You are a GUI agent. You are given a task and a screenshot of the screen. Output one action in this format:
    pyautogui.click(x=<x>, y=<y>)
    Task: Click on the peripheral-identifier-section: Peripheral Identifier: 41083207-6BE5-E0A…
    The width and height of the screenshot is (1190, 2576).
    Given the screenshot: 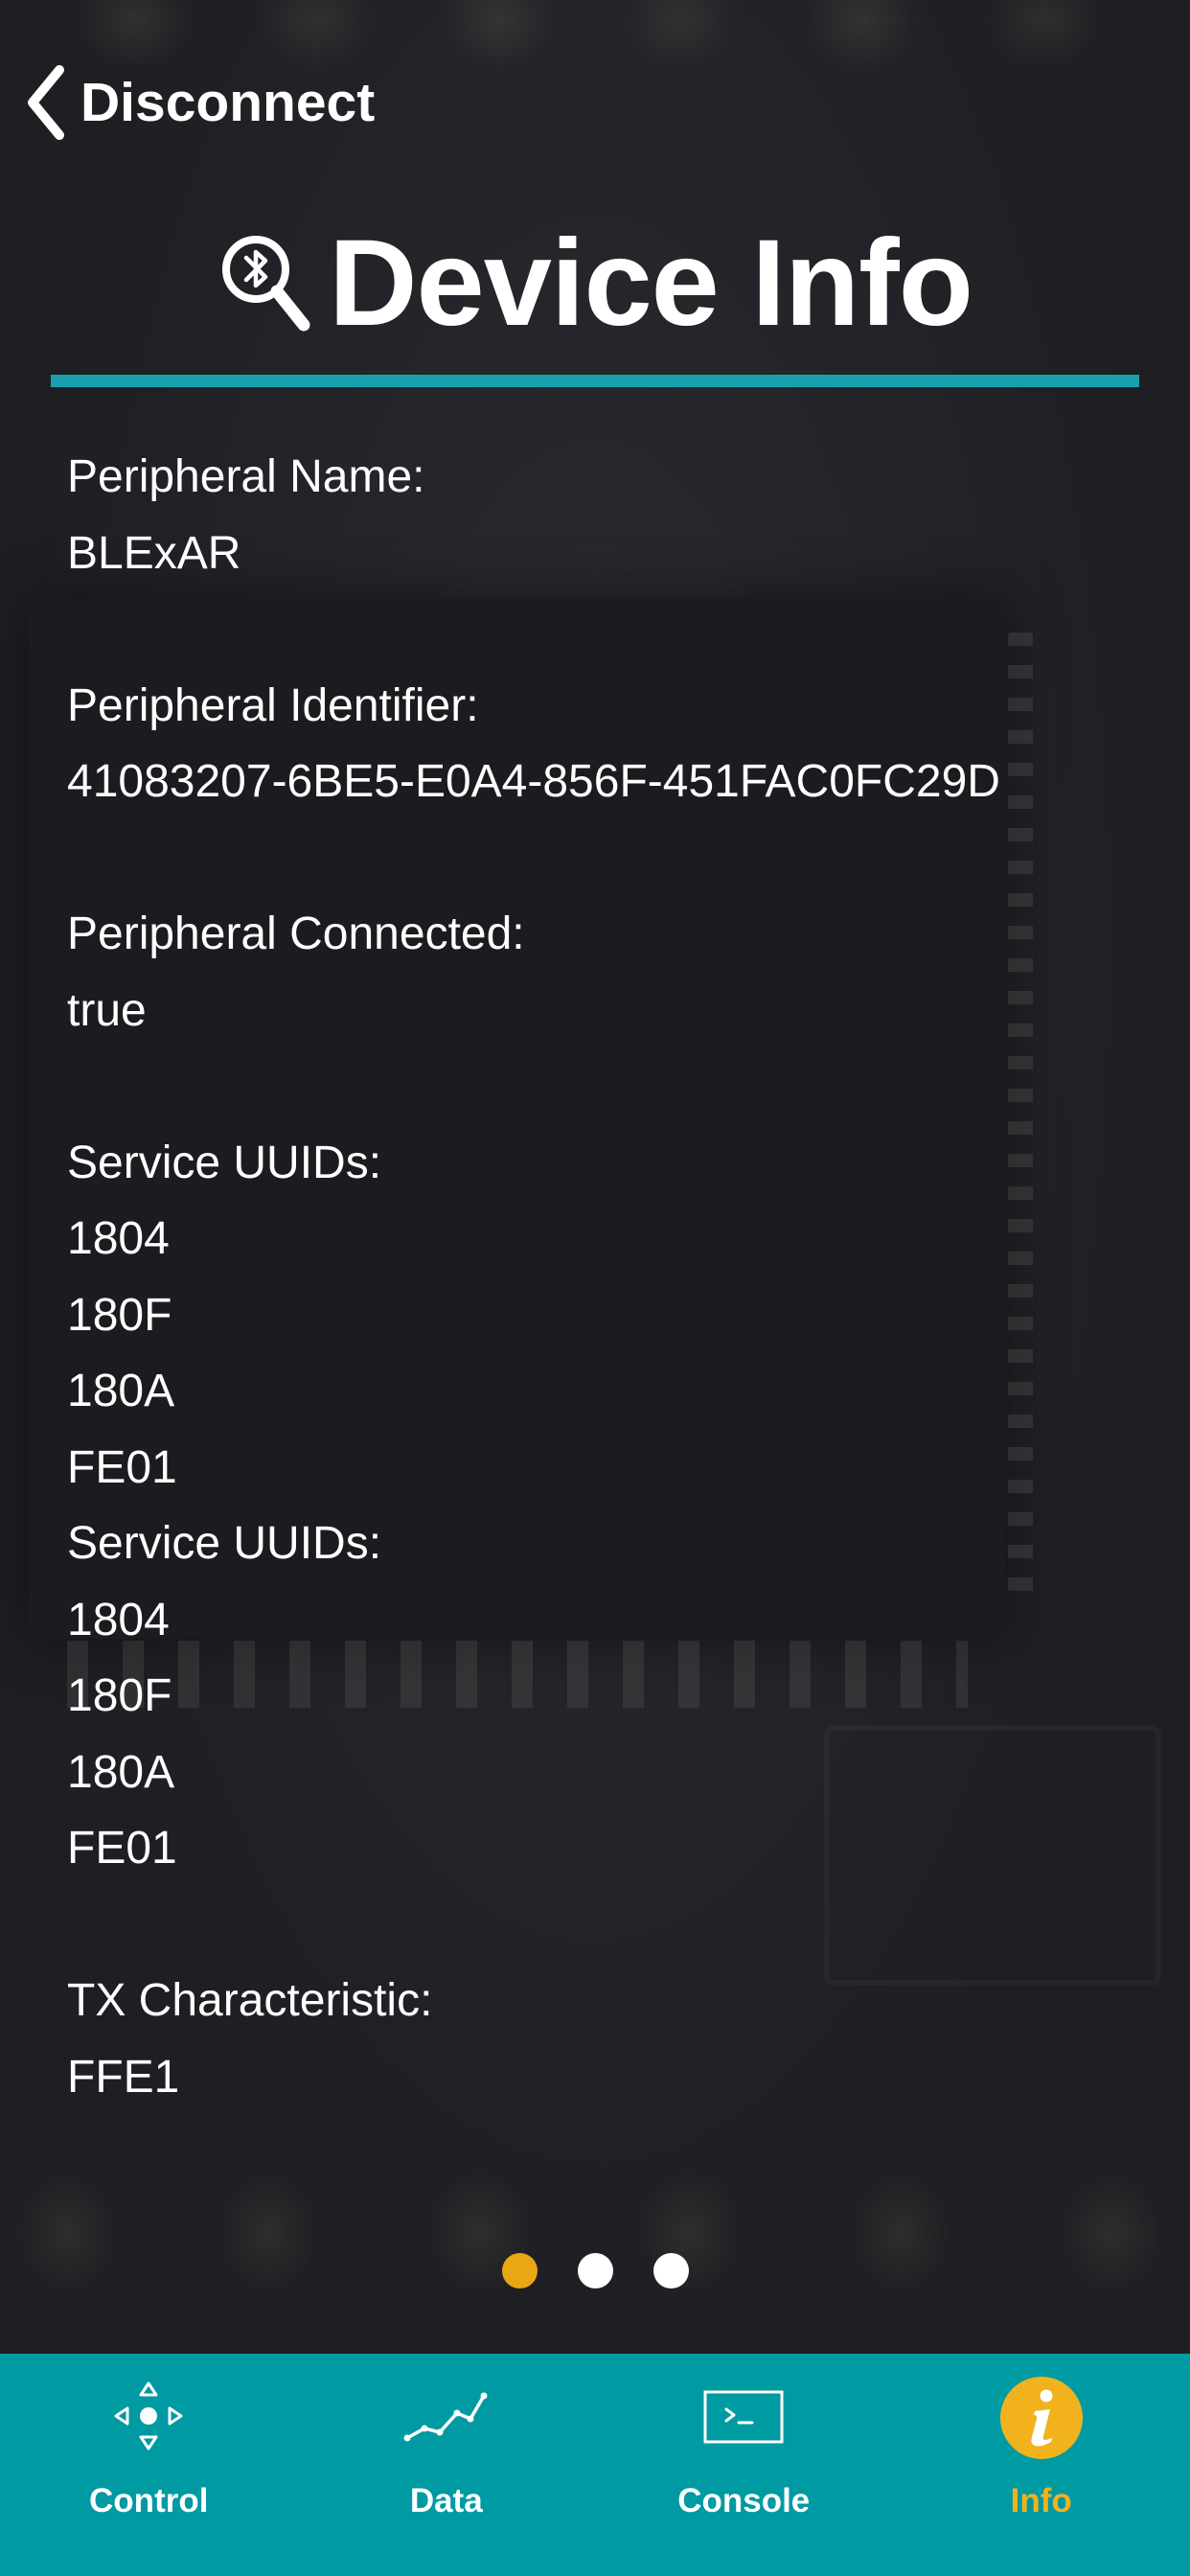 What is the action you would take?
    pyautogui.click(x=613, y=744)
    